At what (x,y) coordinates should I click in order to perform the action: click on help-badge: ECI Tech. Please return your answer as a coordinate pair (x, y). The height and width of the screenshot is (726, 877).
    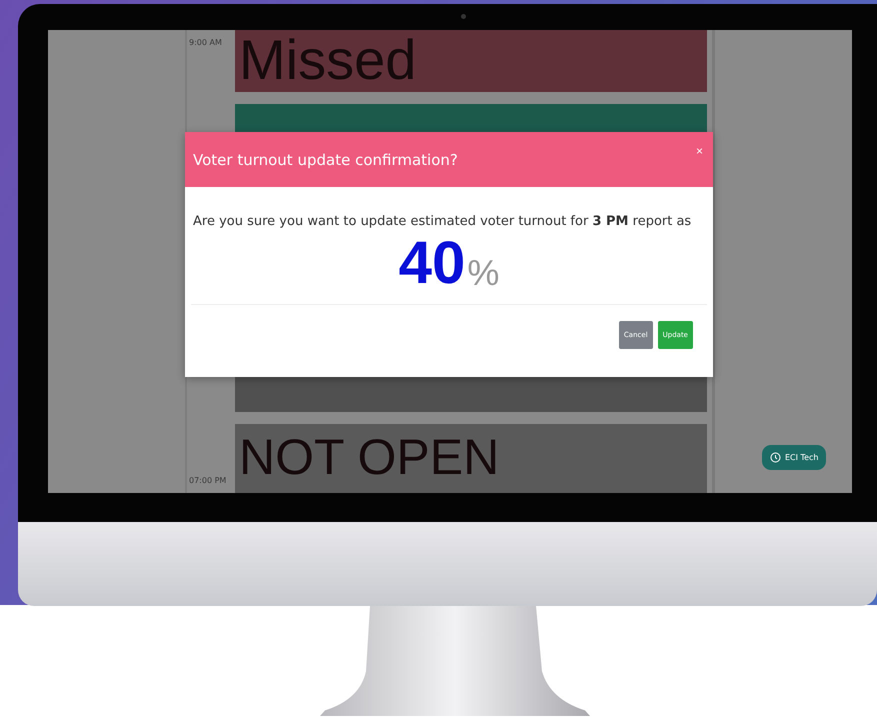
    Looking at the image, I should click on (794, 457).